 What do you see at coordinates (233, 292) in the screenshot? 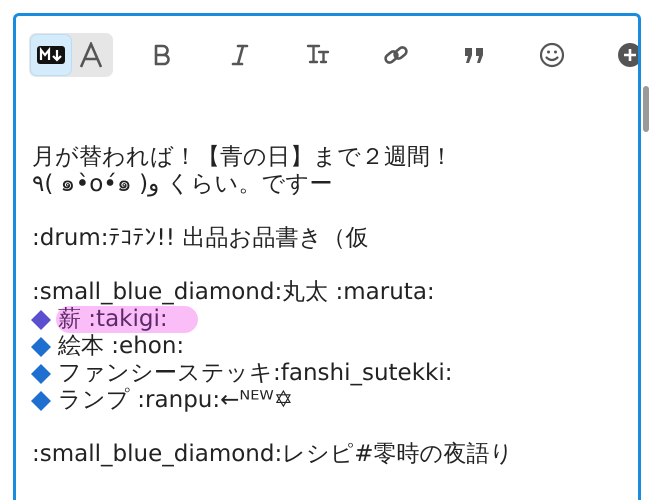
I see `text-line: :small_blue_diamond:丸太 :maruta:` at bounding box center [233, 292].